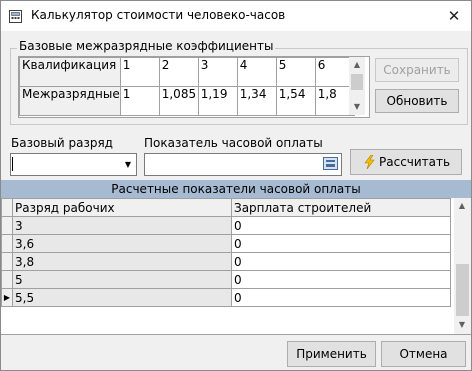 The width and height of the screenshot is (472, 371). What do you see at coordinates (217, 101) in the screenshot?
I see `cell-interrank-3: 1,19` at bounding box center [217, 101].